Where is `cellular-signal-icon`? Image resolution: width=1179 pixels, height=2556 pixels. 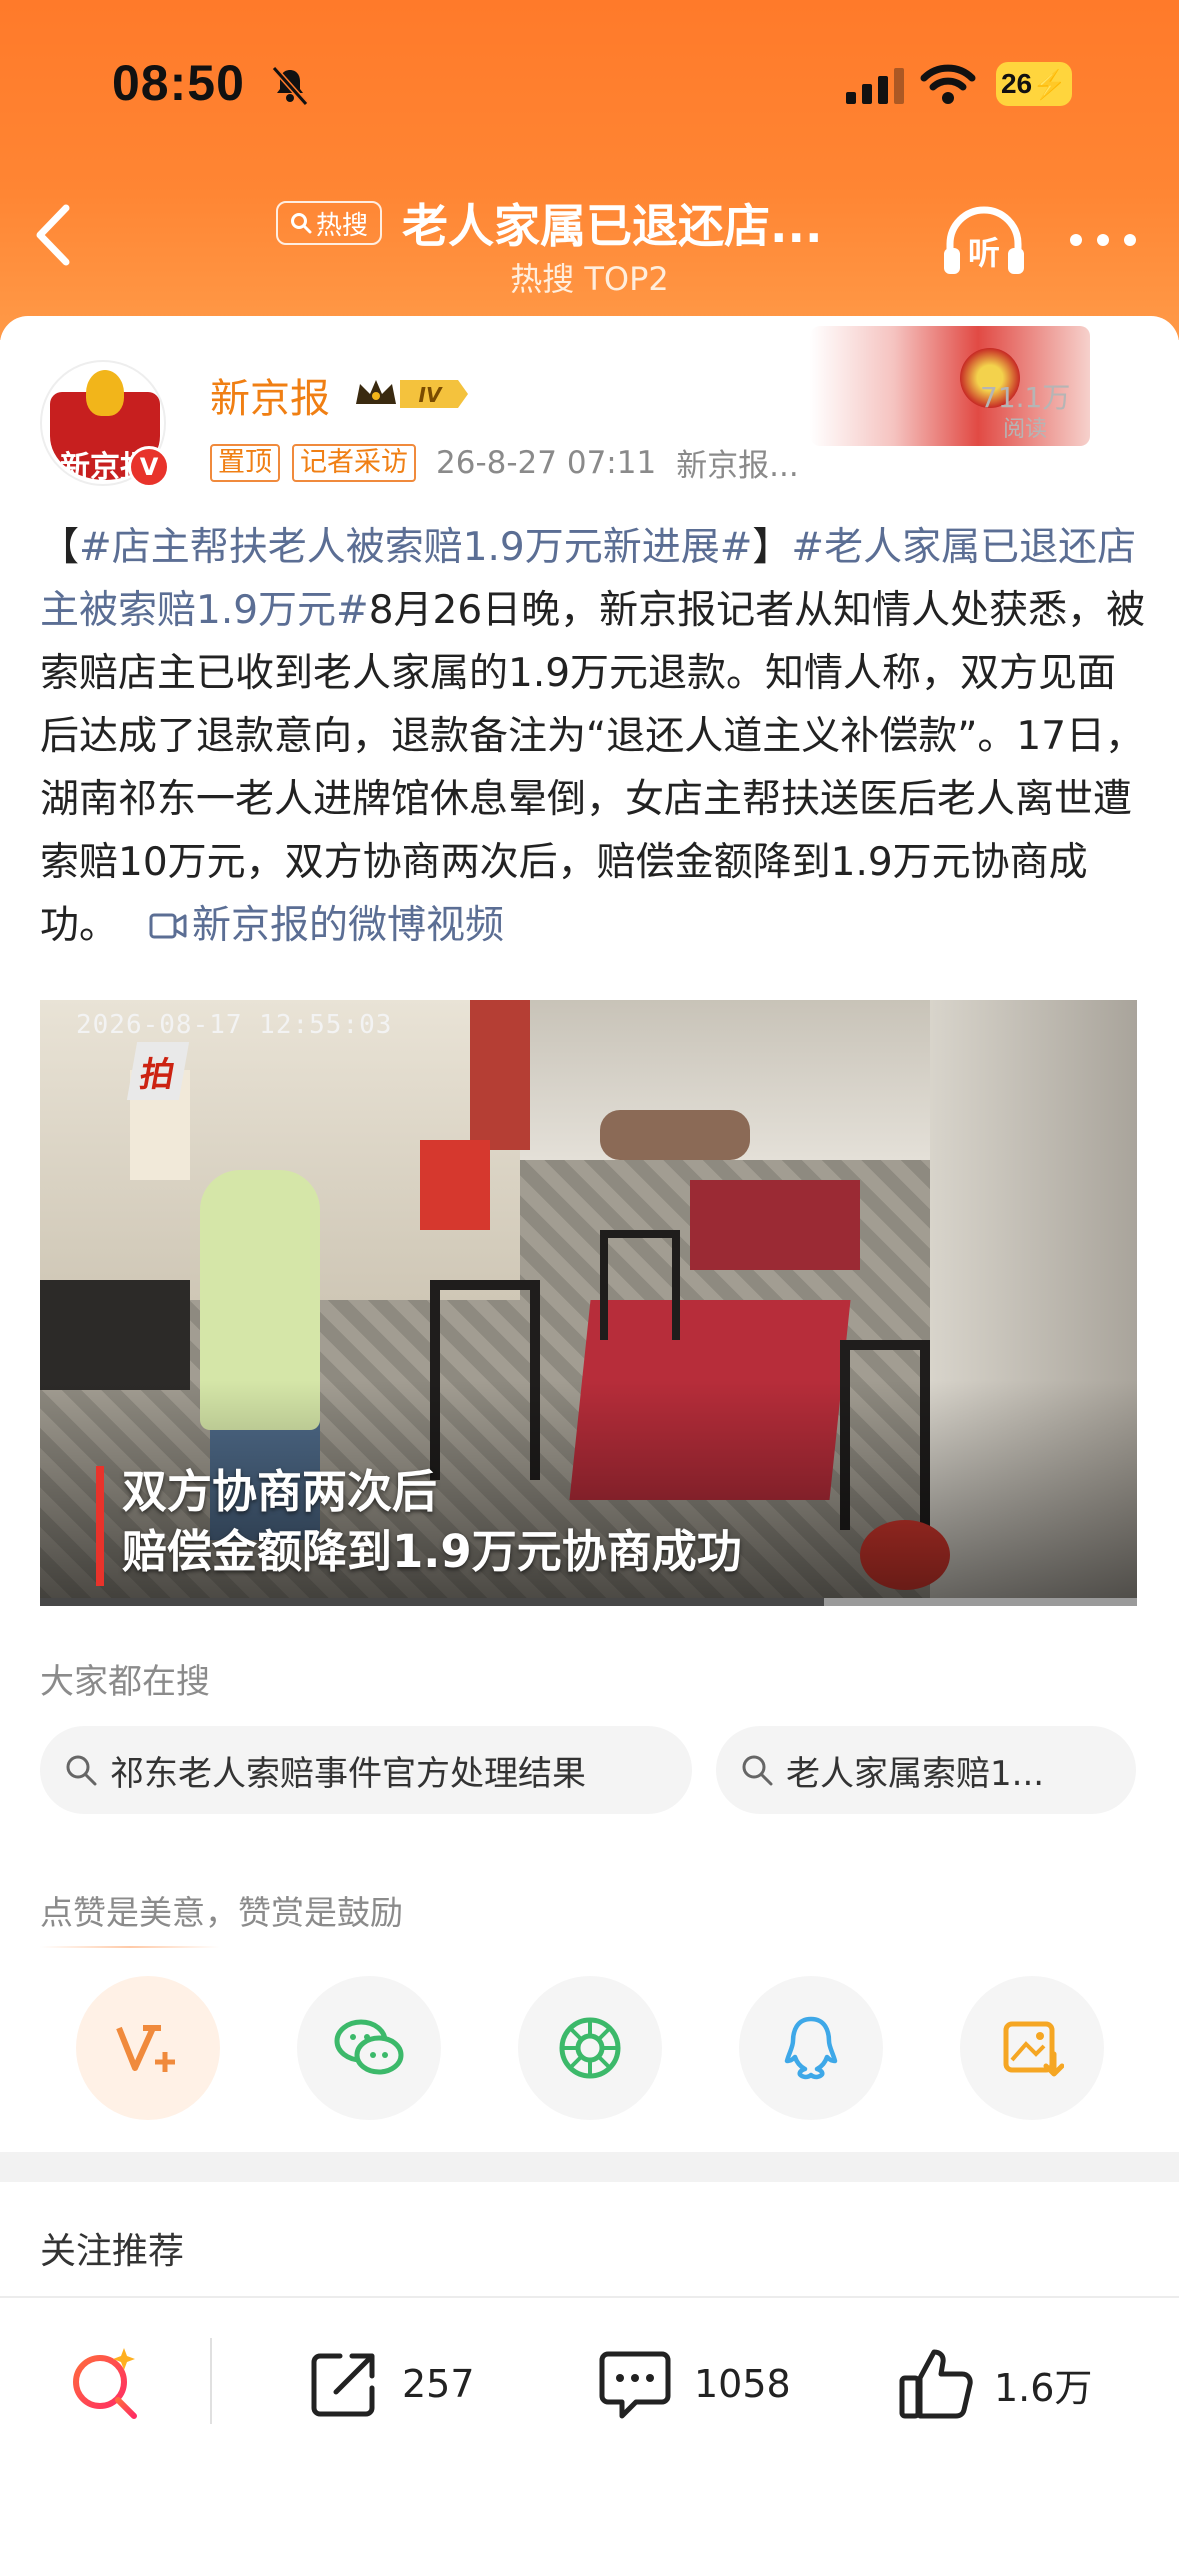
cellular-signal-icon is located at coordinates (875, 86).